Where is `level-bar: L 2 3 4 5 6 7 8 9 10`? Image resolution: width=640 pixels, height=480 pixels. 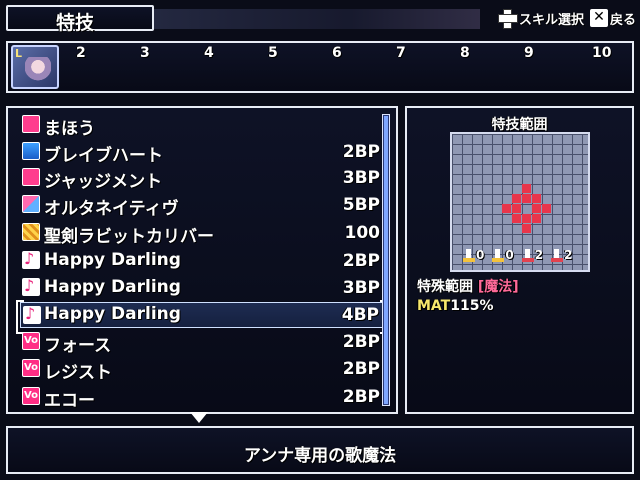 level-bar: L 2 3 4 5 6 7 8 9 10 is located at coordinates (320, 67).